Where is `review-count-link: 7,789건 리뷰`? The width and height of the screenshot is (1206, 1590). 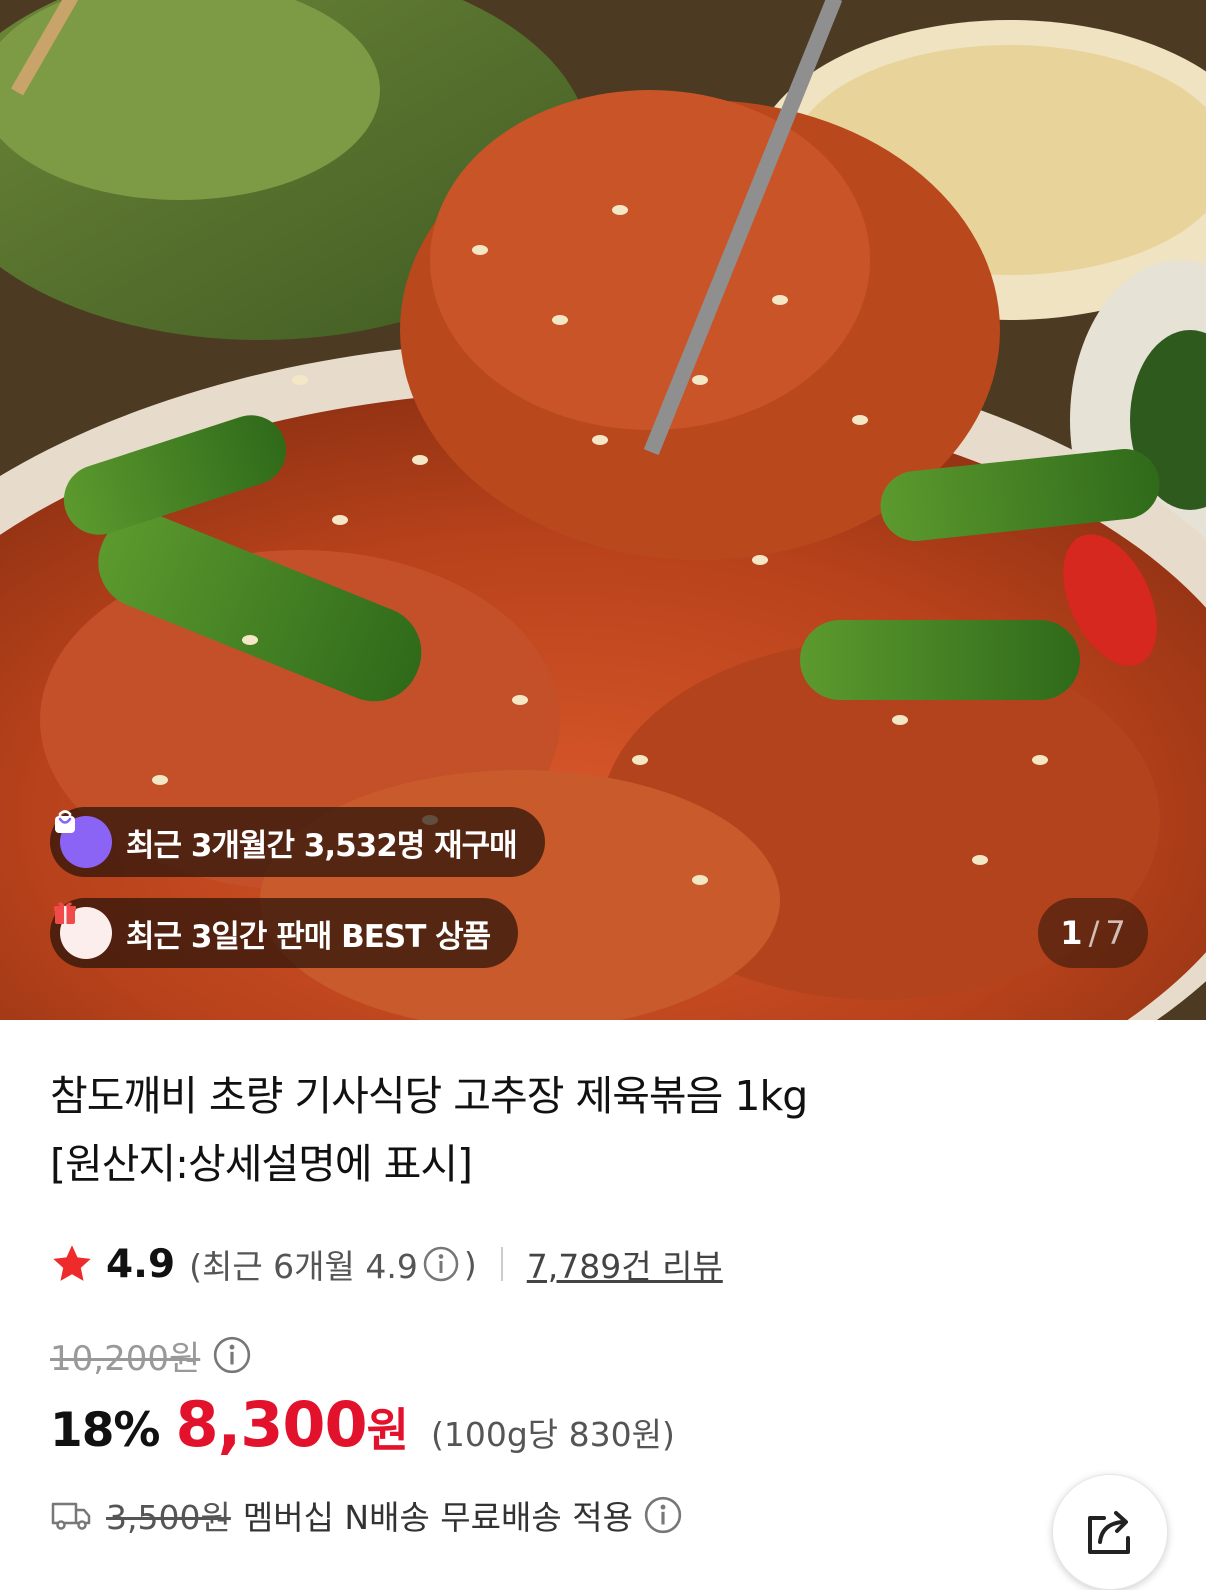
review-count-link: 7,789건 리뷰 is located at coordinates (625, 1264).